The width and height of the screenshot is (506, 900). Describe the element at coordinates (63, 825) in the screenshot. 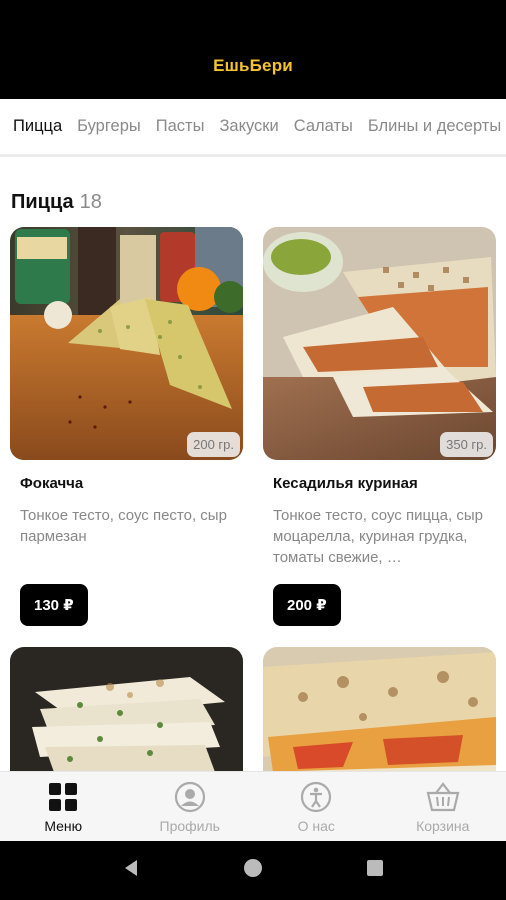

I see `nav-label: Меню` at that location.